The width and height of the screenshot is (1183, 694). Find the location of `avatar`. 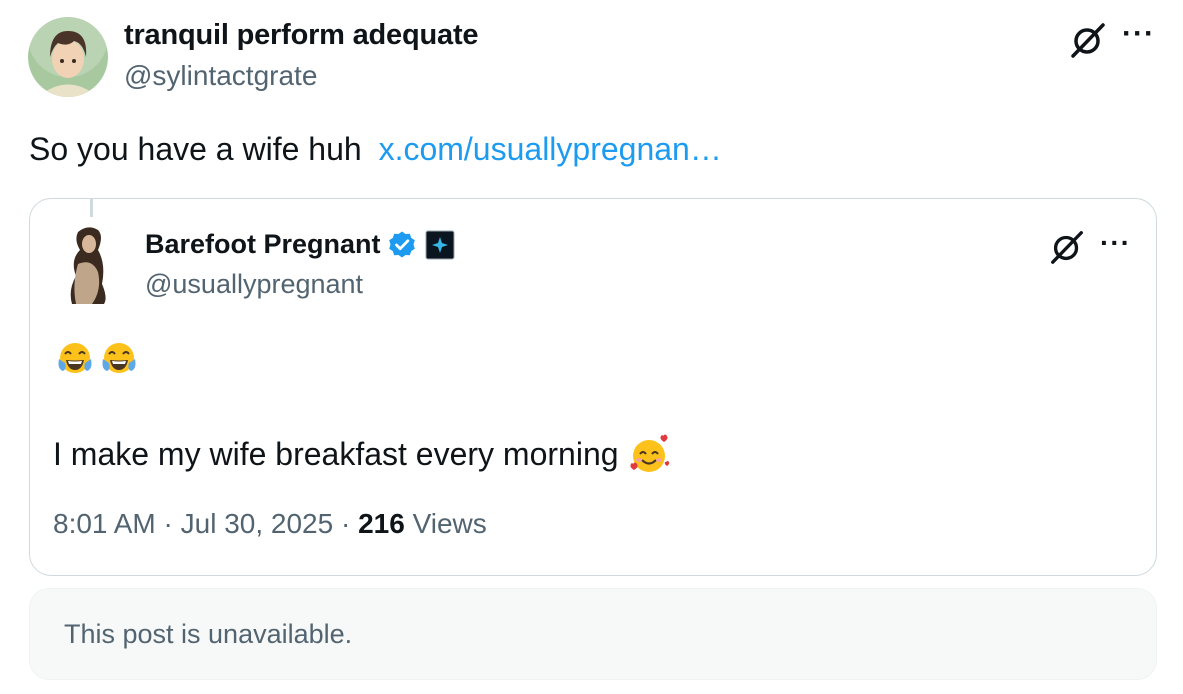

avatar is located at coordinates (68, 57).